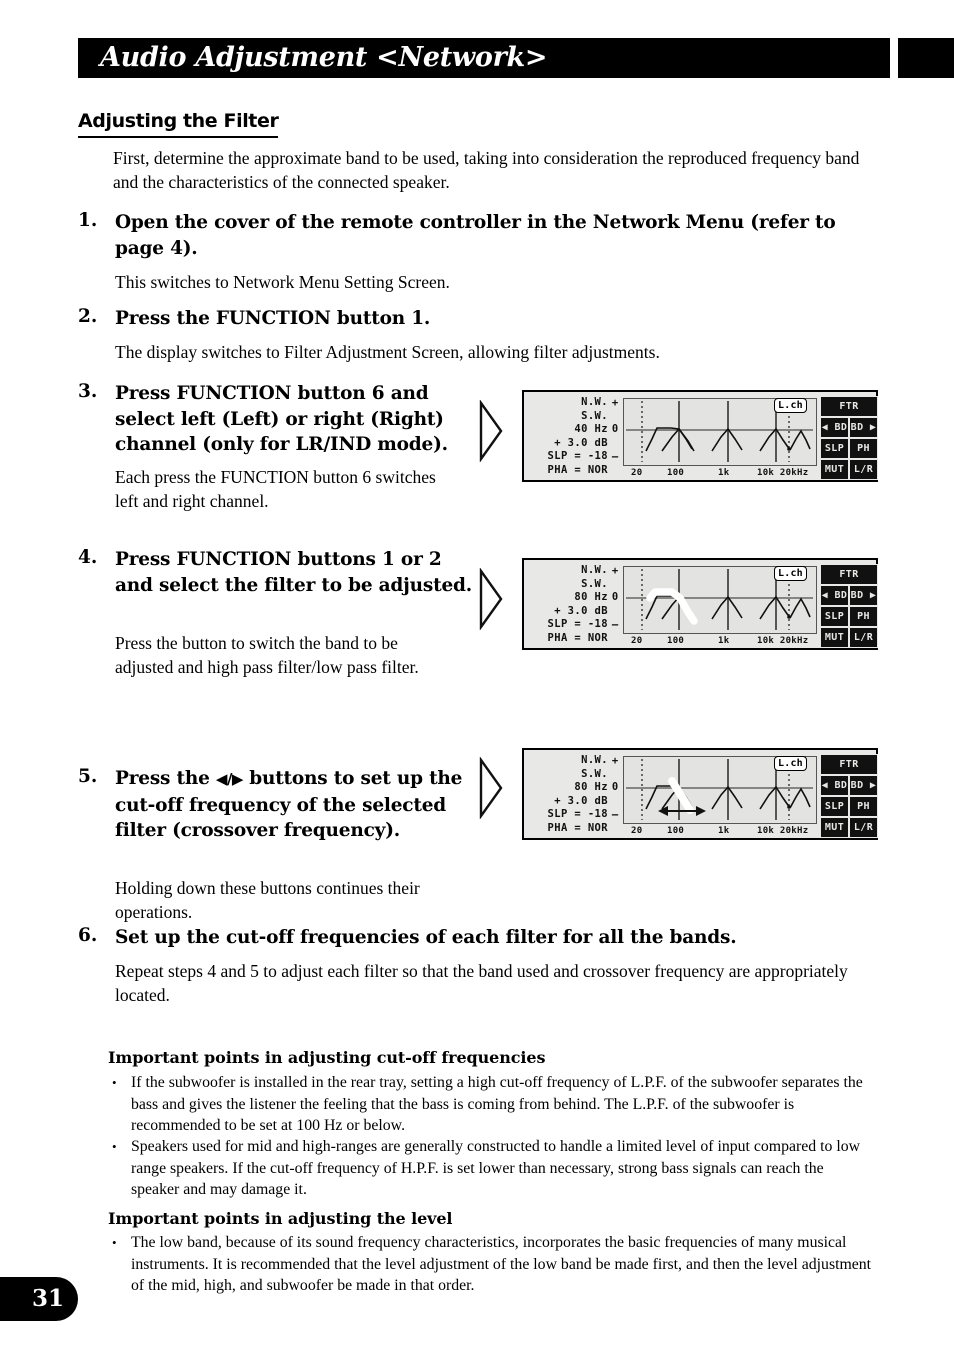 This screenshot has height=1355, width=954. What do you see at coordinates (591, 787) in the screenshot?
I see `lcd-3-status-line-2: 80 Hz` at bounding box center [591, 787].